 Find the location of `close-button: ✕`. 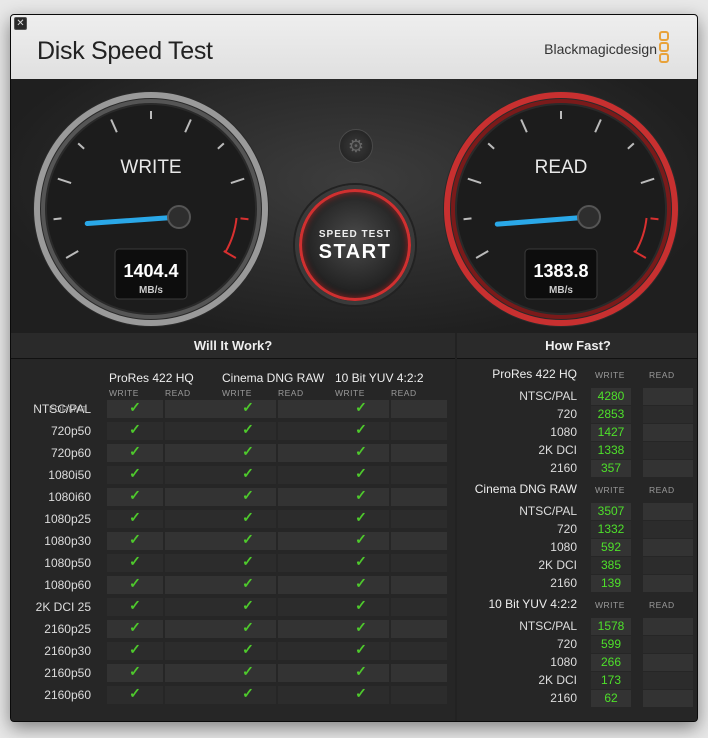

close-button: ✕ is located at coordinates (20, 23).